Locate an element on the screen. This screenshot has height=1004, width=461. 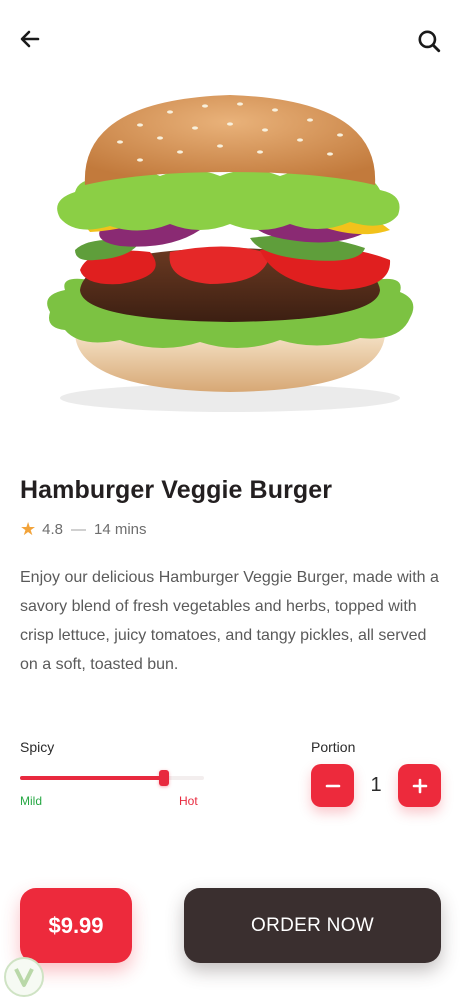
spicy-slider is located at coordinates (112, 778).